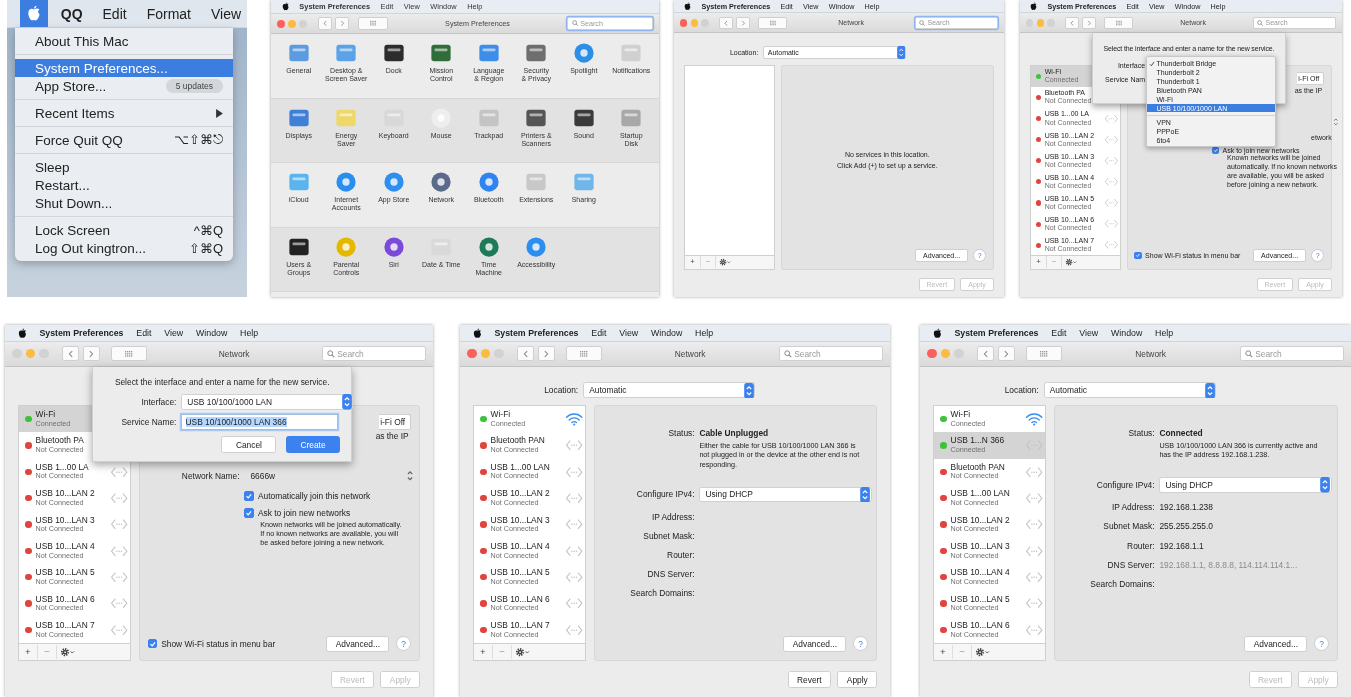 Image resolution: width=1351 pixels, height=697 pixels. Describe the element at coordinates (205, 248) in the screenshot. I see `keyboard-shortcut: ⇧⌘Q` at that location.